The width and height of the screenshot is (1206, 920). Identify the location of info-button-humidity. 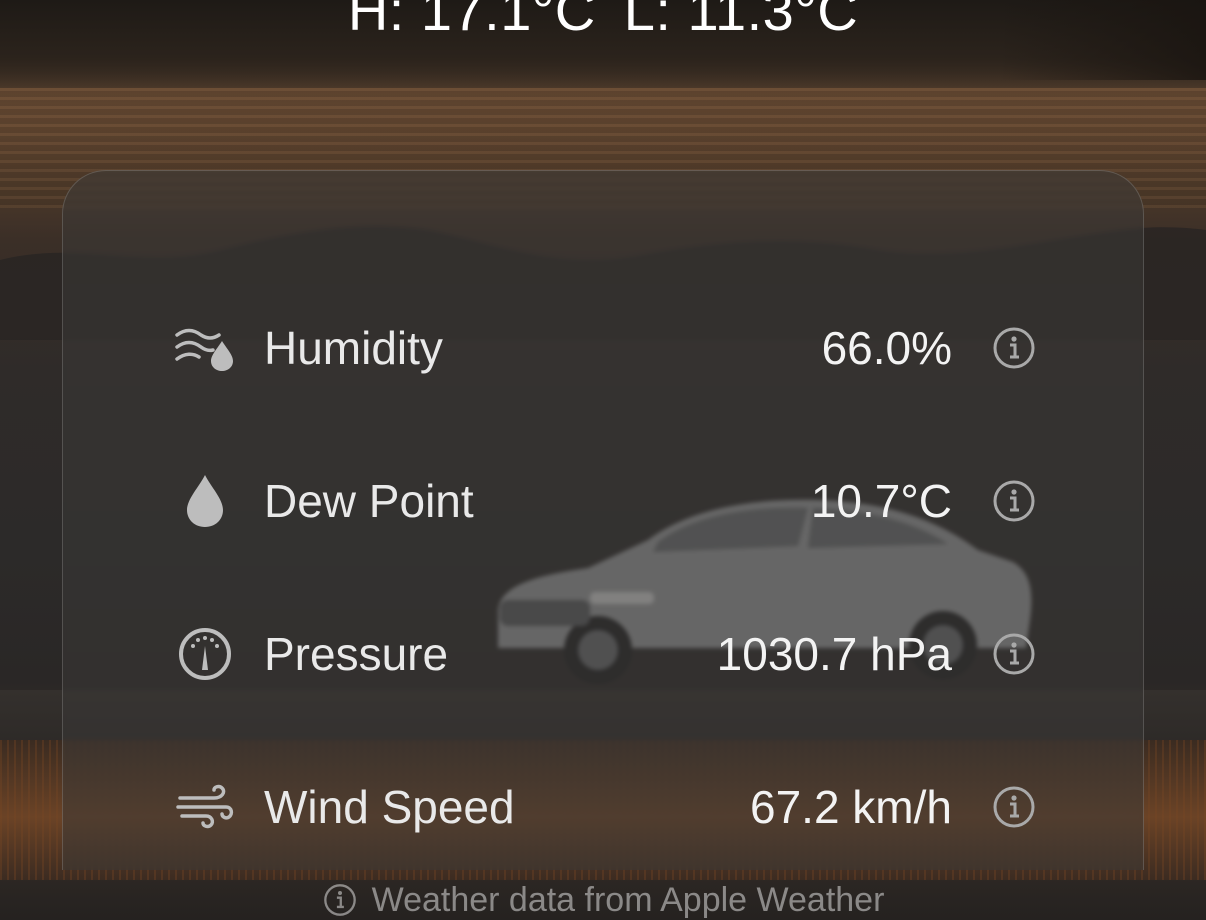
(1014, 348).